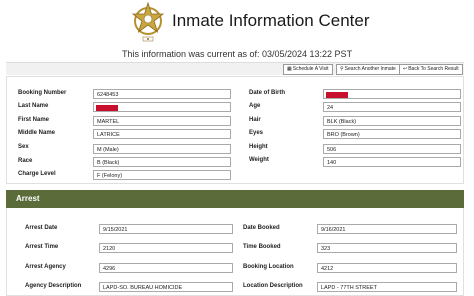 The width and height of the screenshot is (474, 296). What do you see at coordinates (166, 287) in the screenshot?
I see `agency-description-field: LAPD-SO. BUREAU HOMICIDE` at bounding box center [166, 287].